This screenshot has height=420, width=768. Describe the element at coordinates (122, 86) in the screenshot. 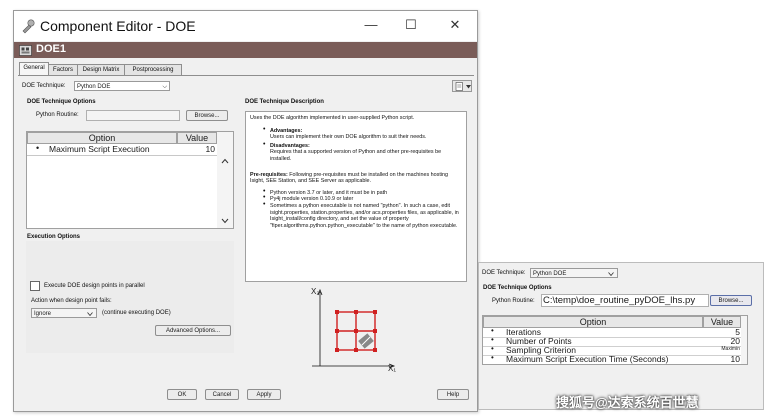

I see `doe-technique-select: Python DOE ⌵` at that location.